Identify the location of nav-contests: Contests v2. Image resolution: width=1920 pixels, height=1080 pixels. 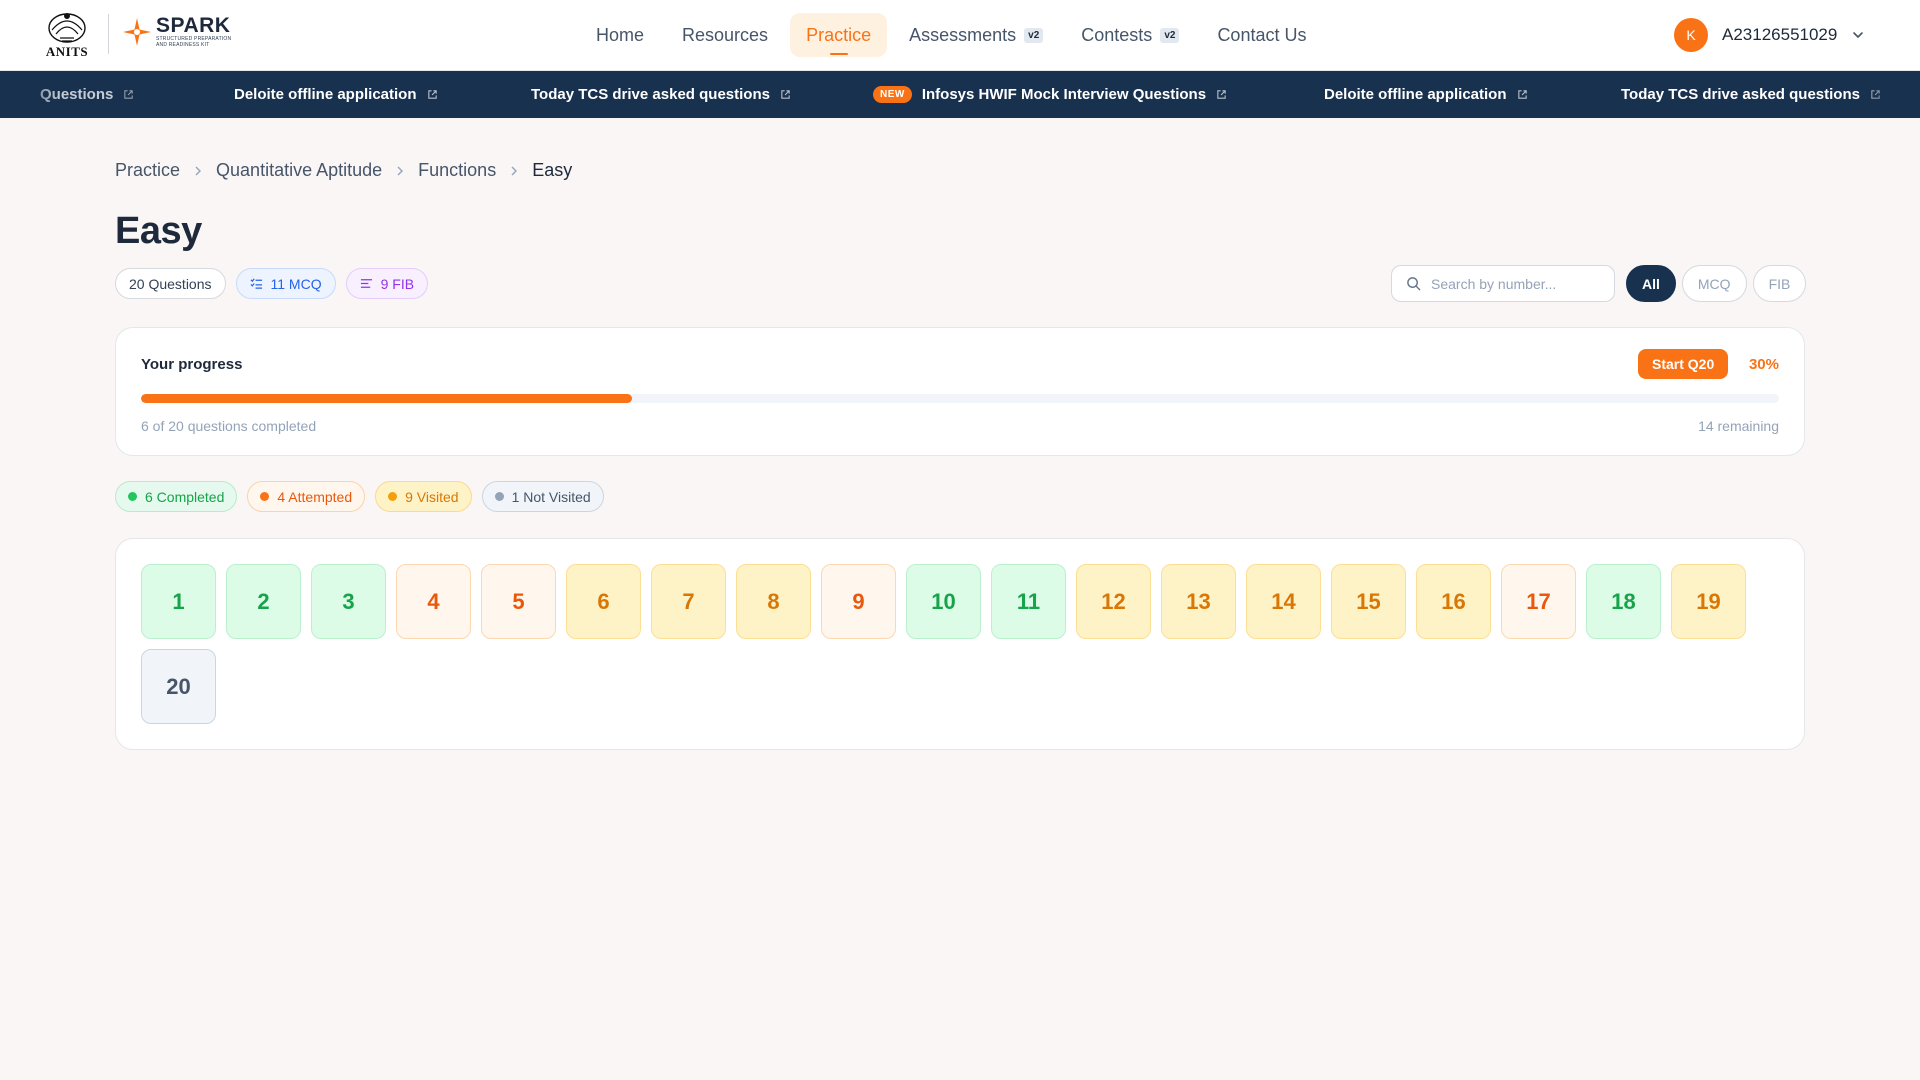
(1130, 35).